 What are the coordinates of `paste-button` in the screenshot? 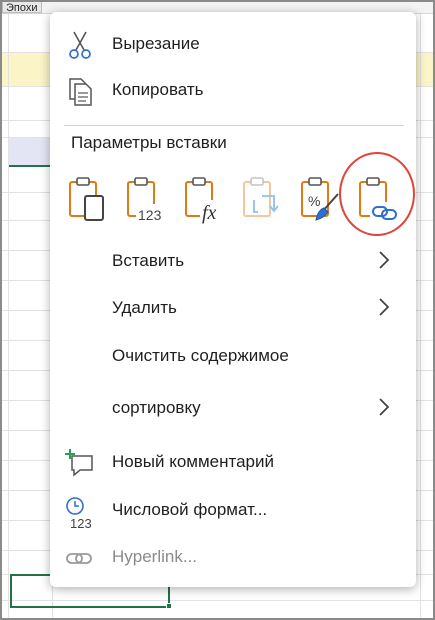 It's located at (89, 200).